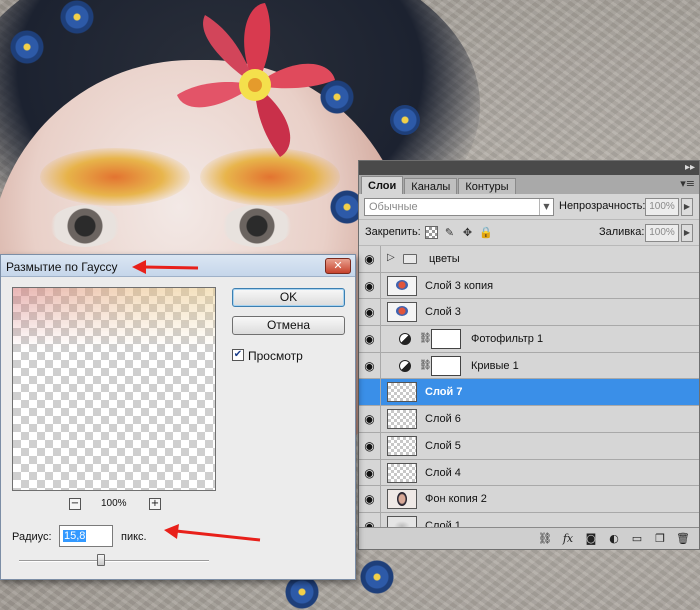 Image resolution: width=700 pixels, height=610 pixels. Describe the element at coordinates (529, 366) in the screenshot. I see `layer-row: ◉ ⛓ Кривые 1` at that location.